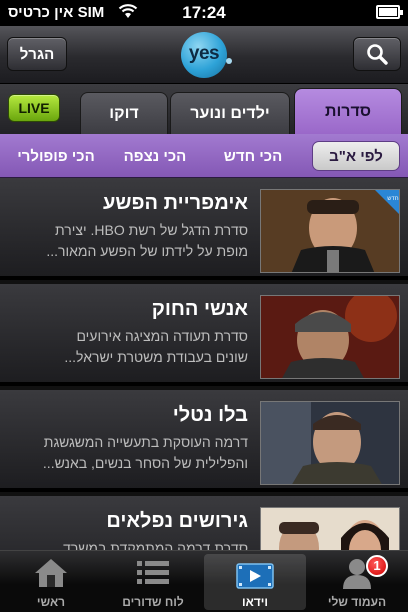  I want to click on sort-label: הכי פופולרי, so click(56, 156).